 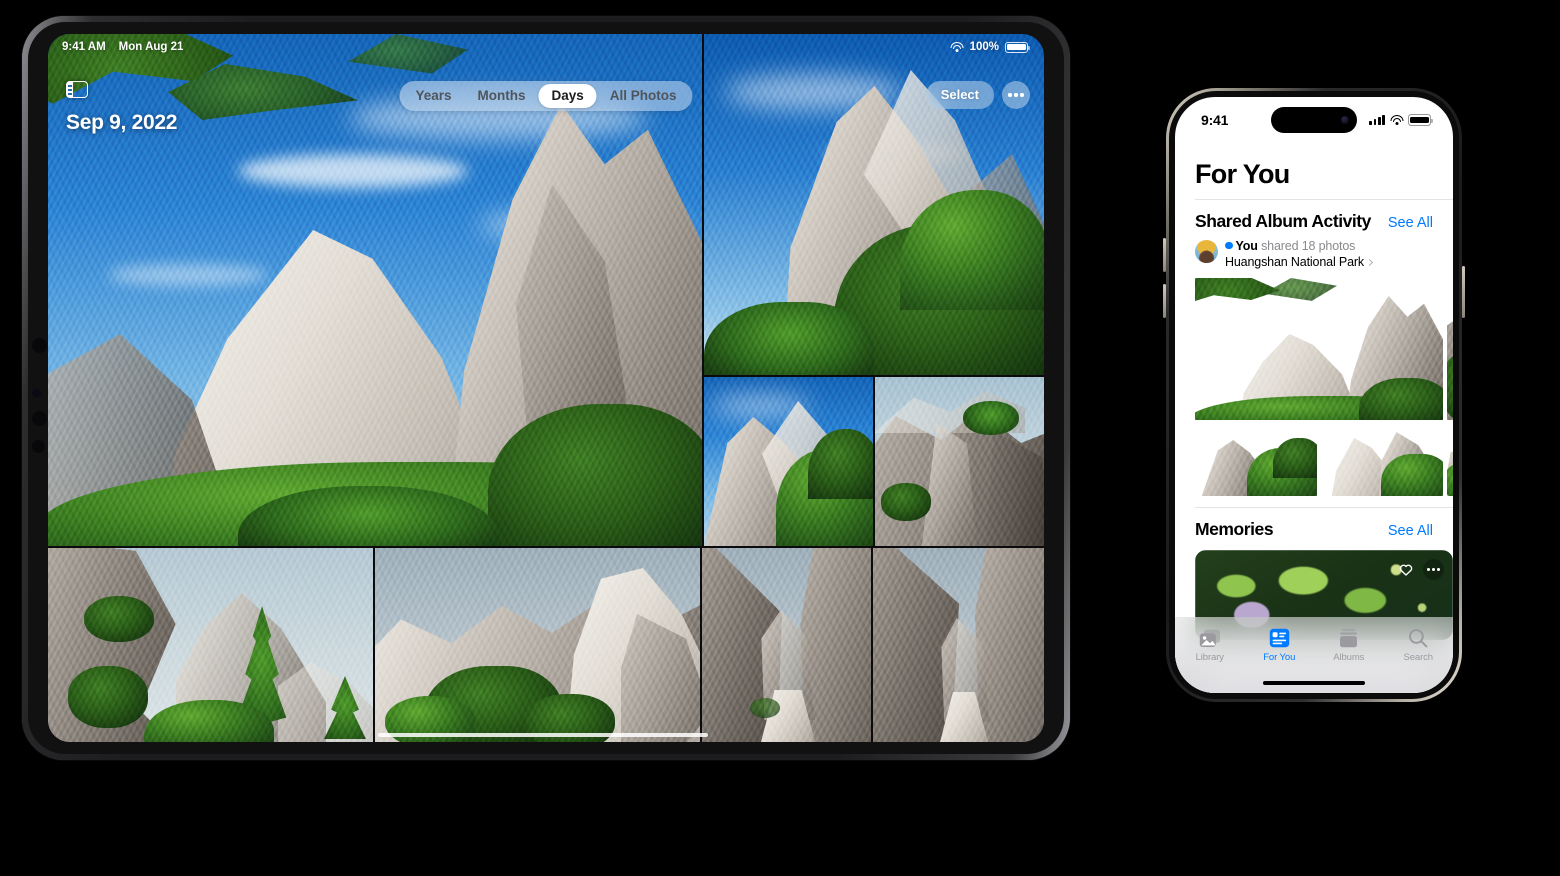 What do you see at coordinates (151, 47) in the screenshot?
I see `ipad-date-status: Mon Aug 21` at bounding box center [151, 47].